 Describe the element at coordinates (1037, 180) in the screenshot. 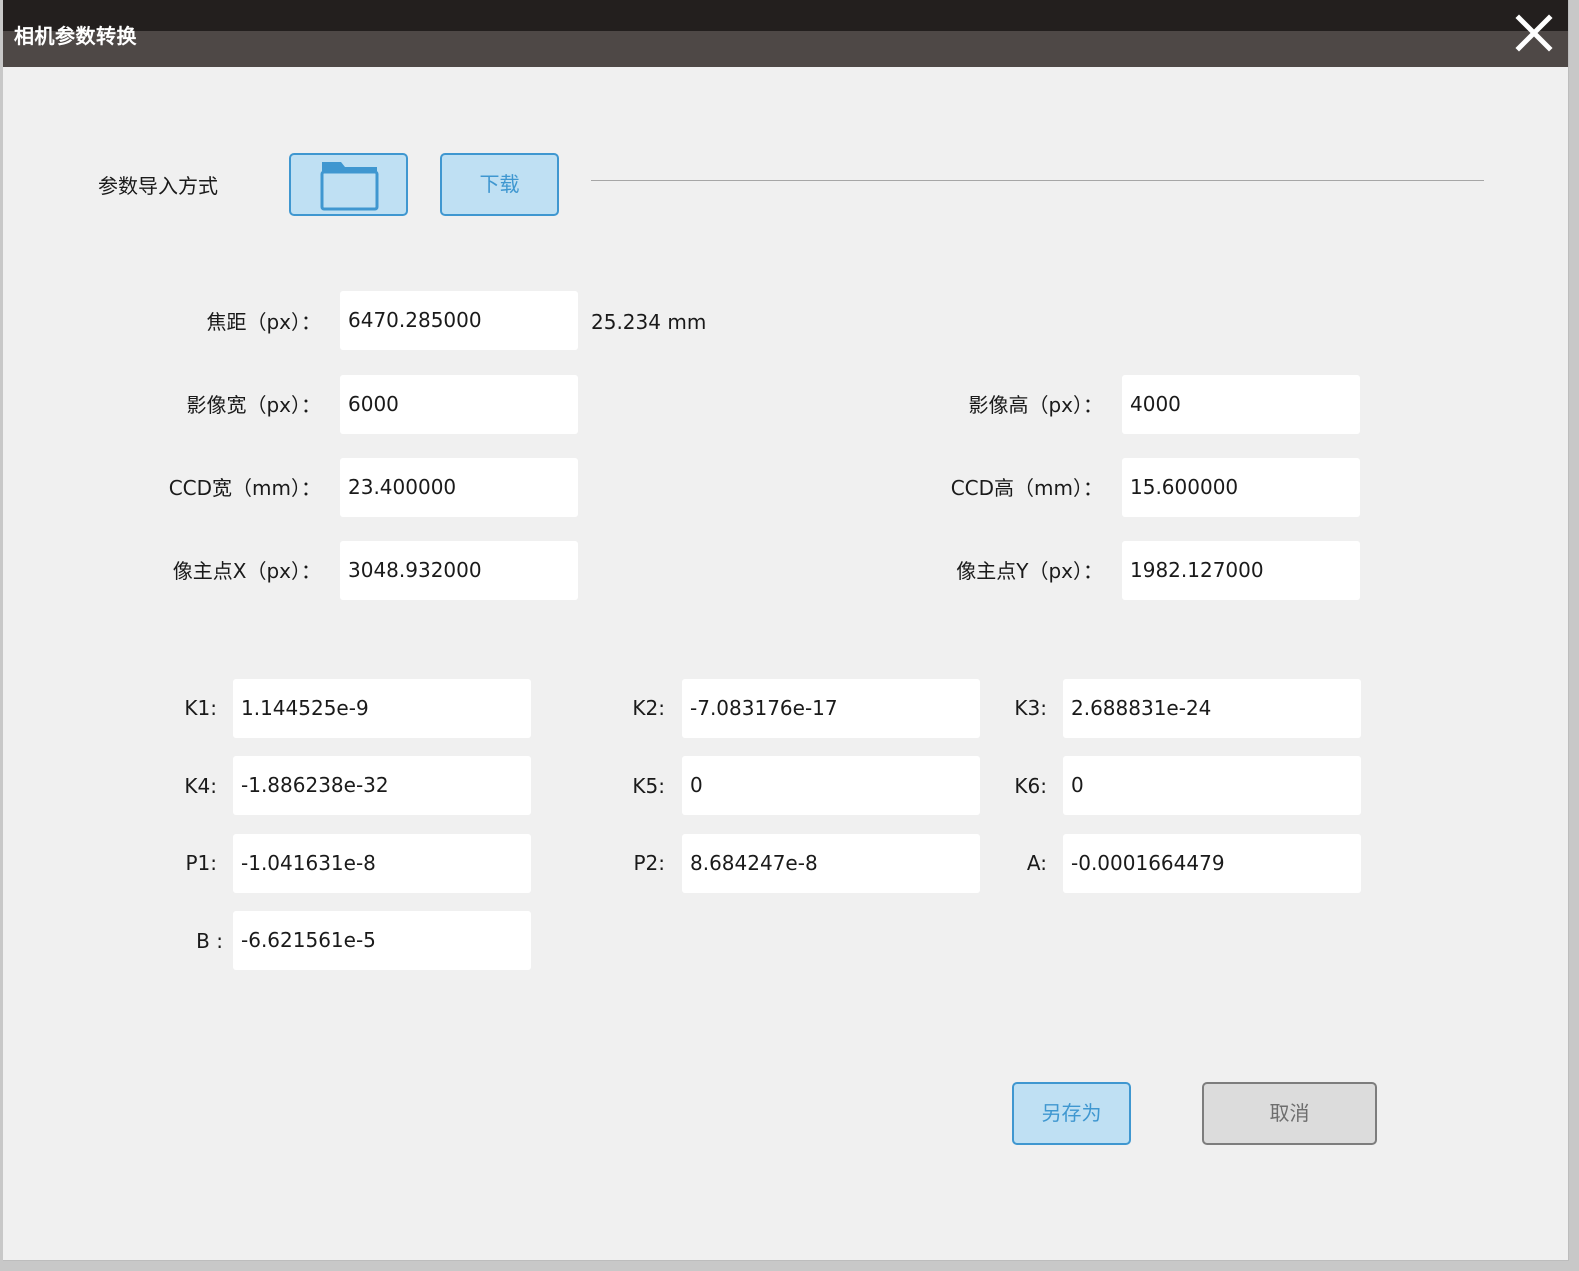

I see `section-divider` at that location.